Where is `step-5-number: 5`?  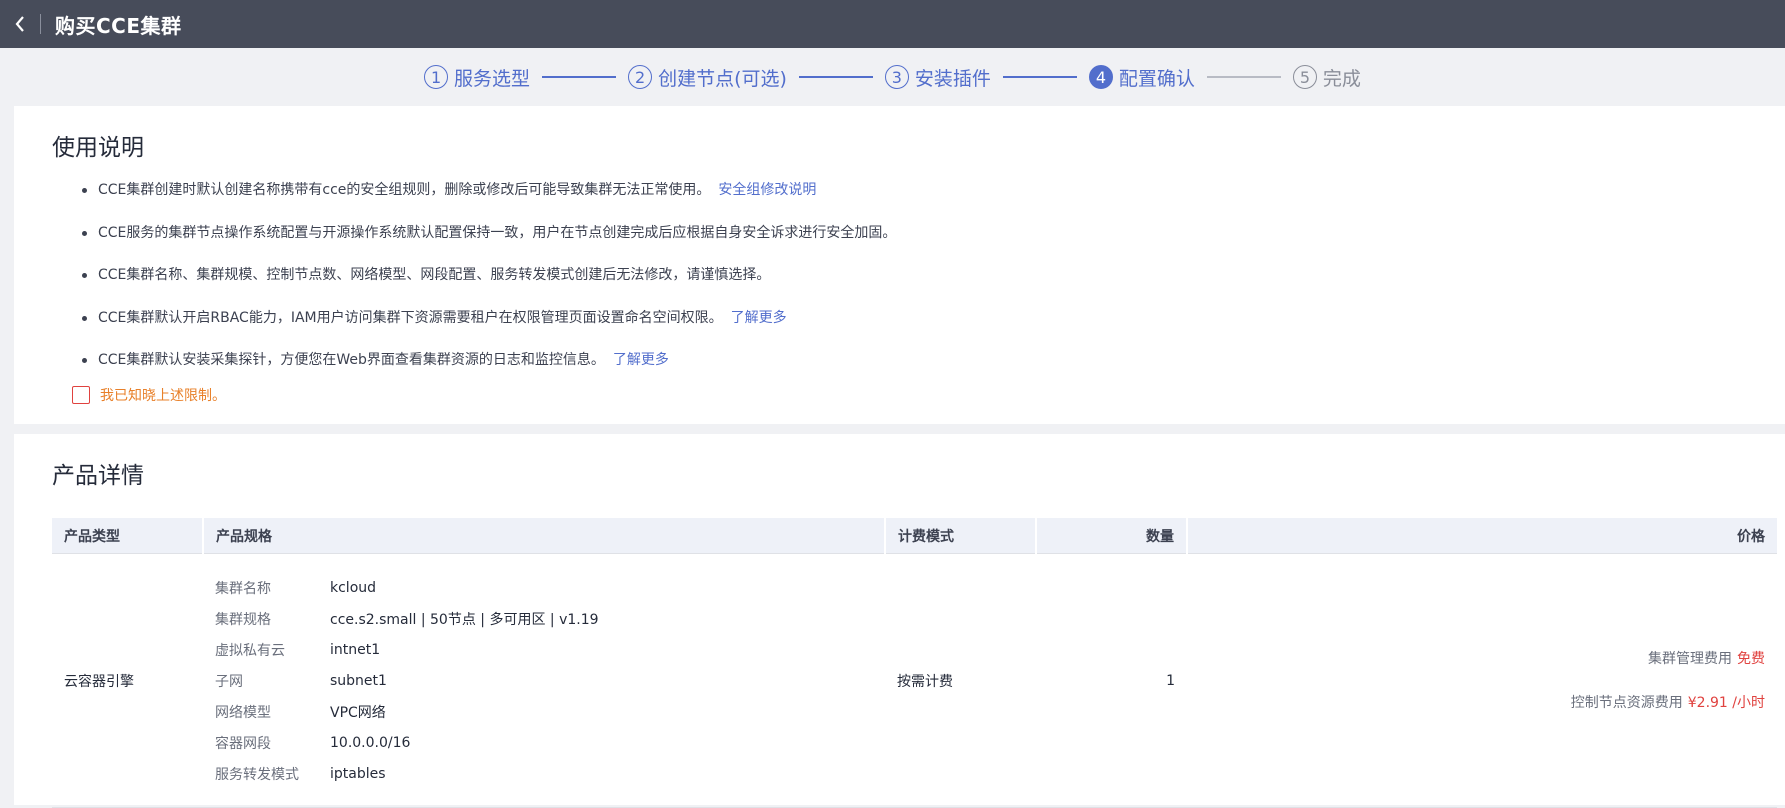 step-5-number: 5 is located at coordinates (1304, 77).